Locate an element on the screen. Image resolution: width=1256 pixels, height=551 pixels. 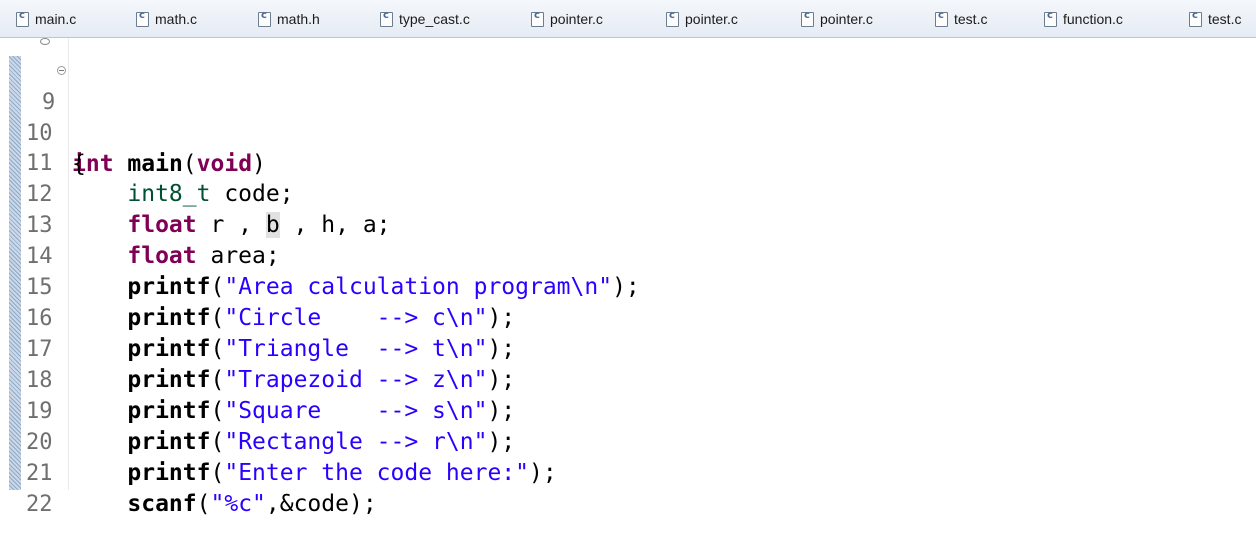
tab-main-c: main.c is located at coordinates (46, 19).